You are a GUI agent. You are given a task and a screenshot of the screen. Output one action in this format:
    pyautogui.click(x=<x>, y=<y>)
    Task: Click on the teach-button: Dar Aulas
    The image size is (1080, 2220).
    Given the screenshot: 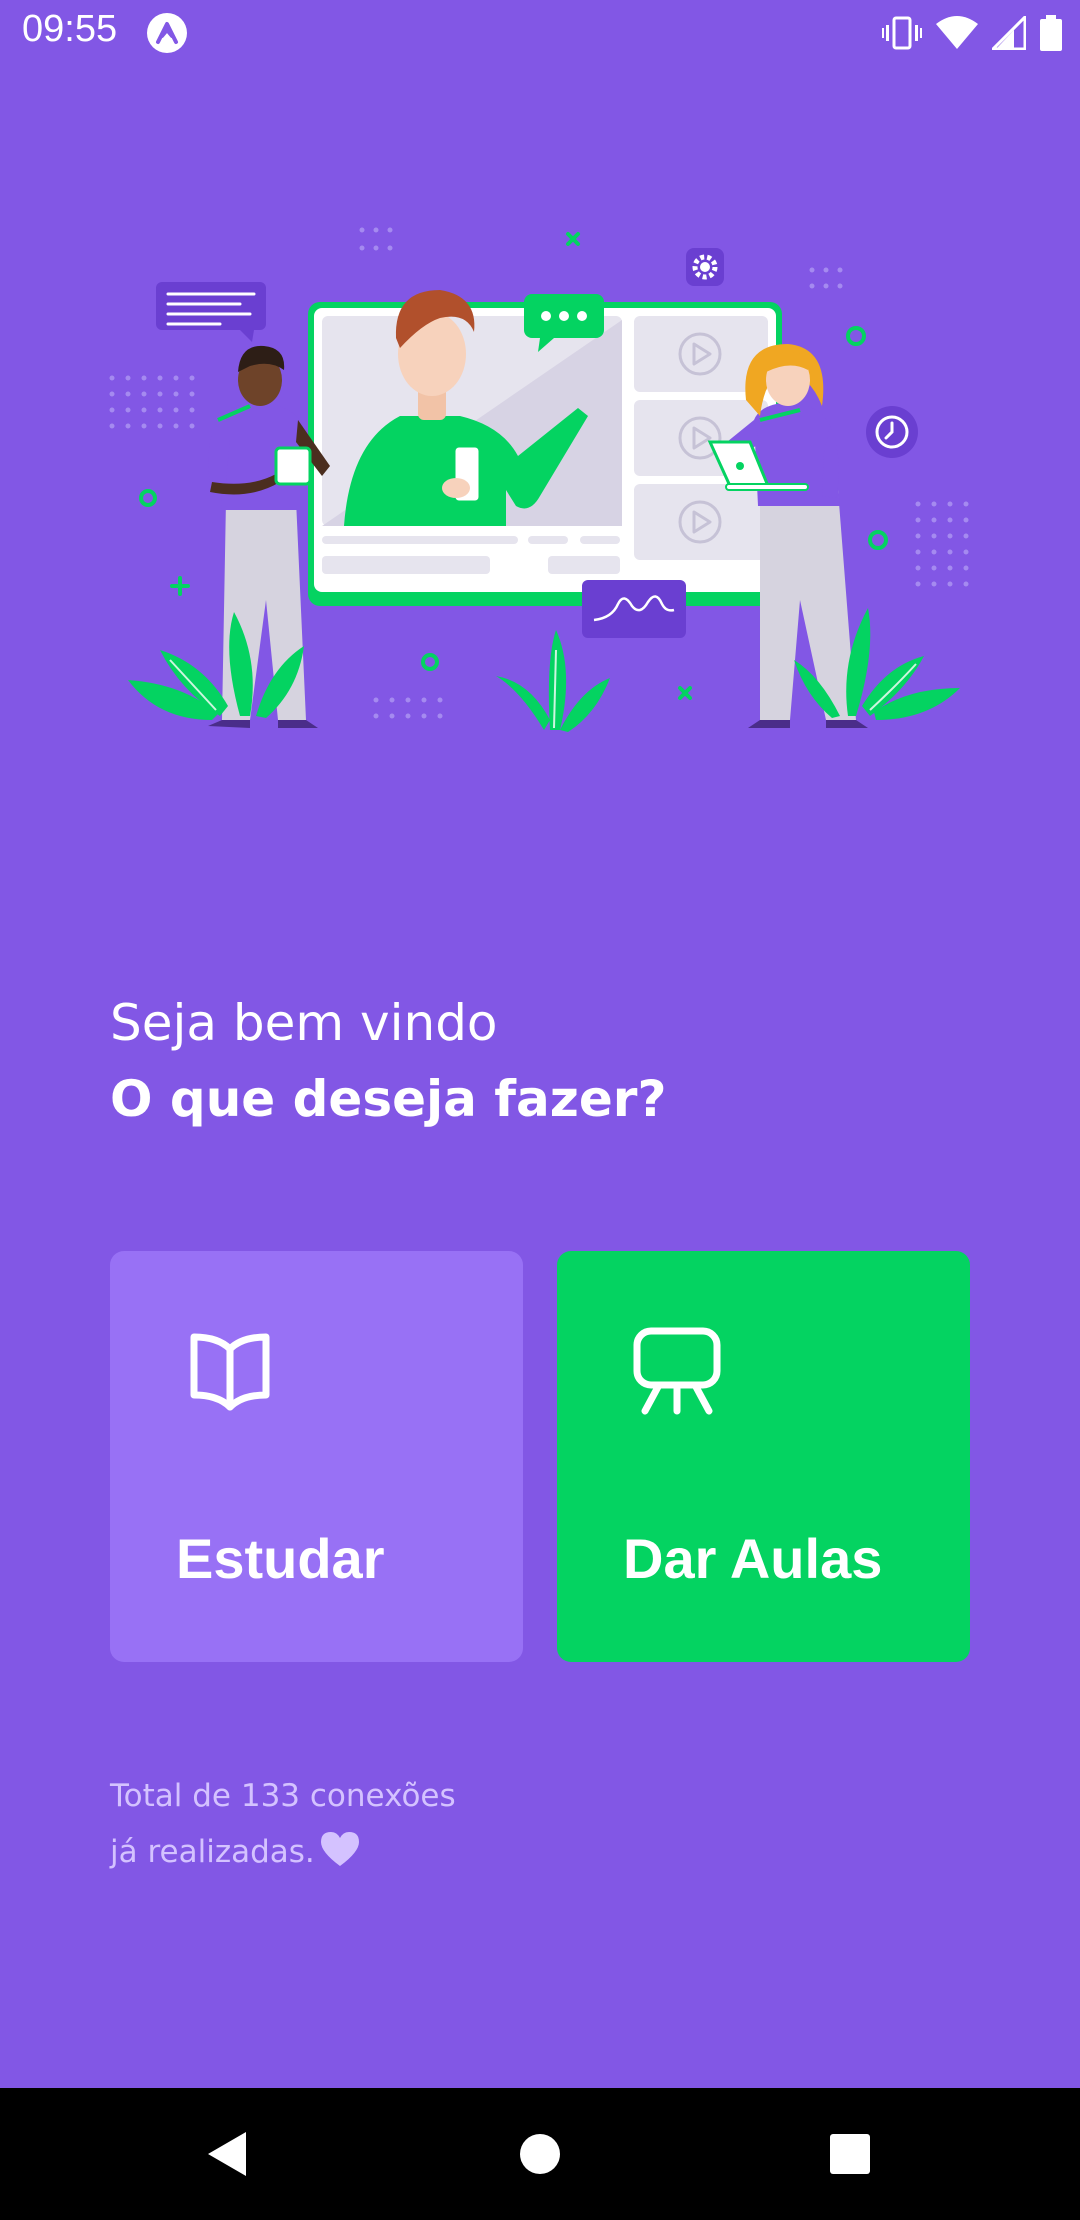 What is the action you would take?
    pyautogui.click(x=763, y=1456)
    